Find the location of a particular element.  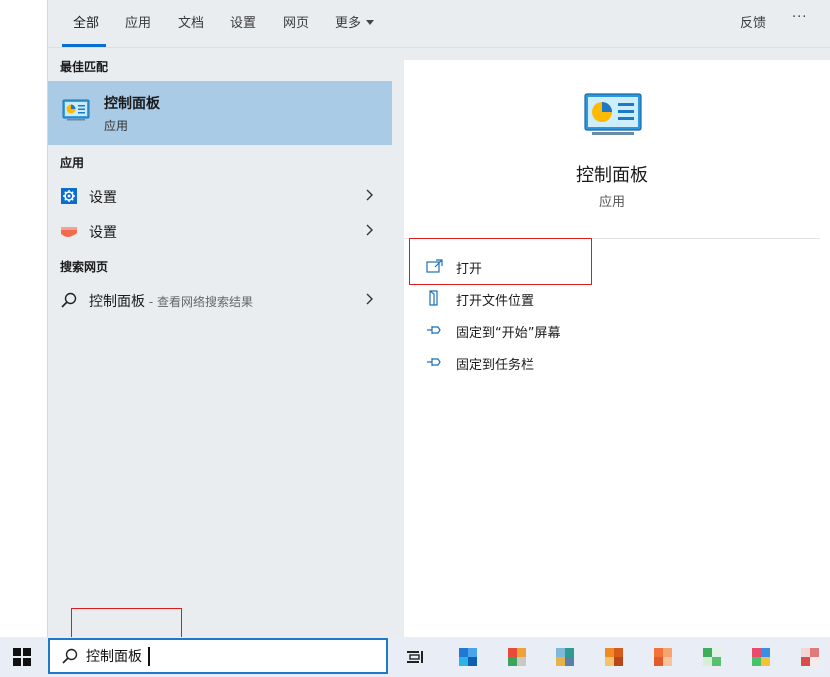

tab-apps: 应用 is located at coordinates (138, 21).